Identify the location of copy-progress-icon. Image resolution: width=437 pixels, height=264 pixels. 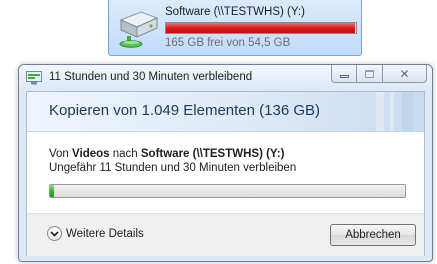
(34, 78).